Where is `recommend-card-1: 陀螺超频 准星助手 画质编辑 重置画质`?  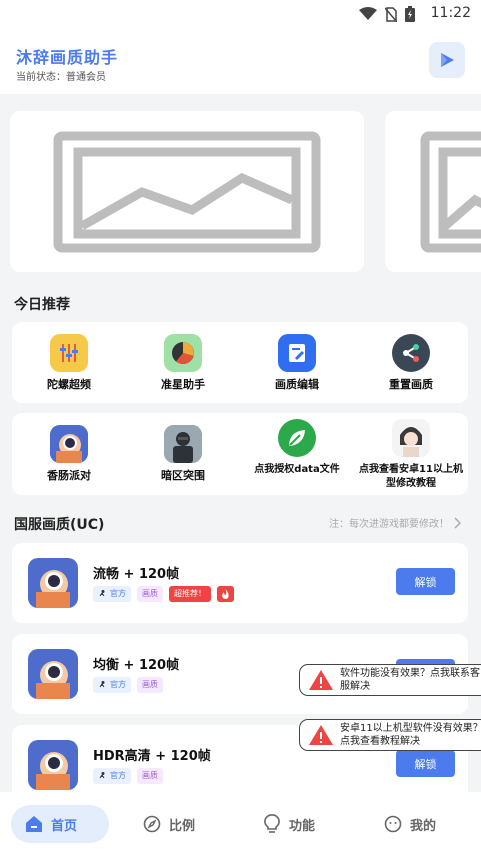
recommend-card-1: 陀螺超频 准星助手 画质编辑 重置画质 is located at coordinates (240, 362).